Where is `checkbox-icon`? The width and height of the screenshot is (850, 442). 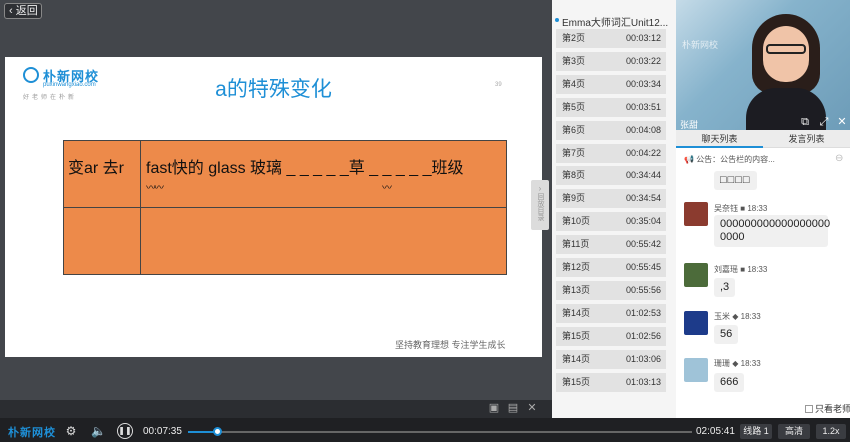 checkbox-icon is located at coordinates (809, 409).